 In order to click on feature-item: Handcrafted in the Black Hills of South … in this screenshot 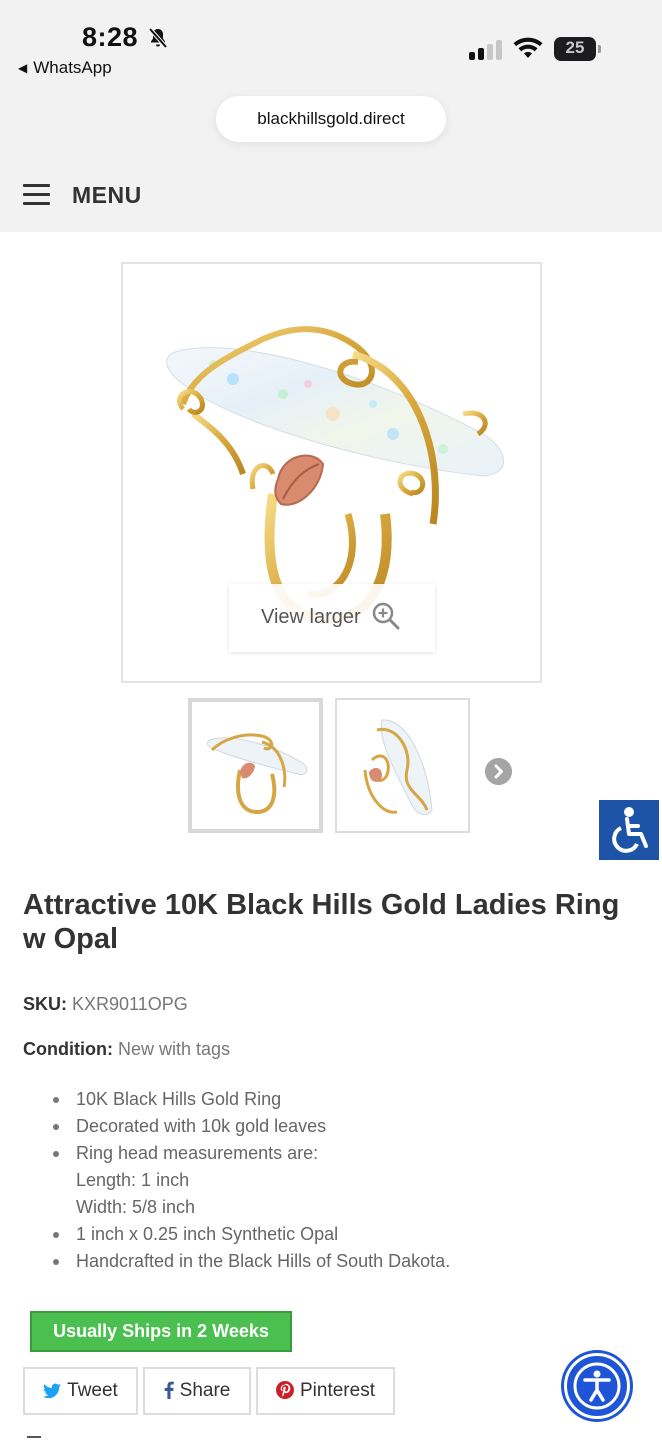, I will do `click(340, 1261)`.